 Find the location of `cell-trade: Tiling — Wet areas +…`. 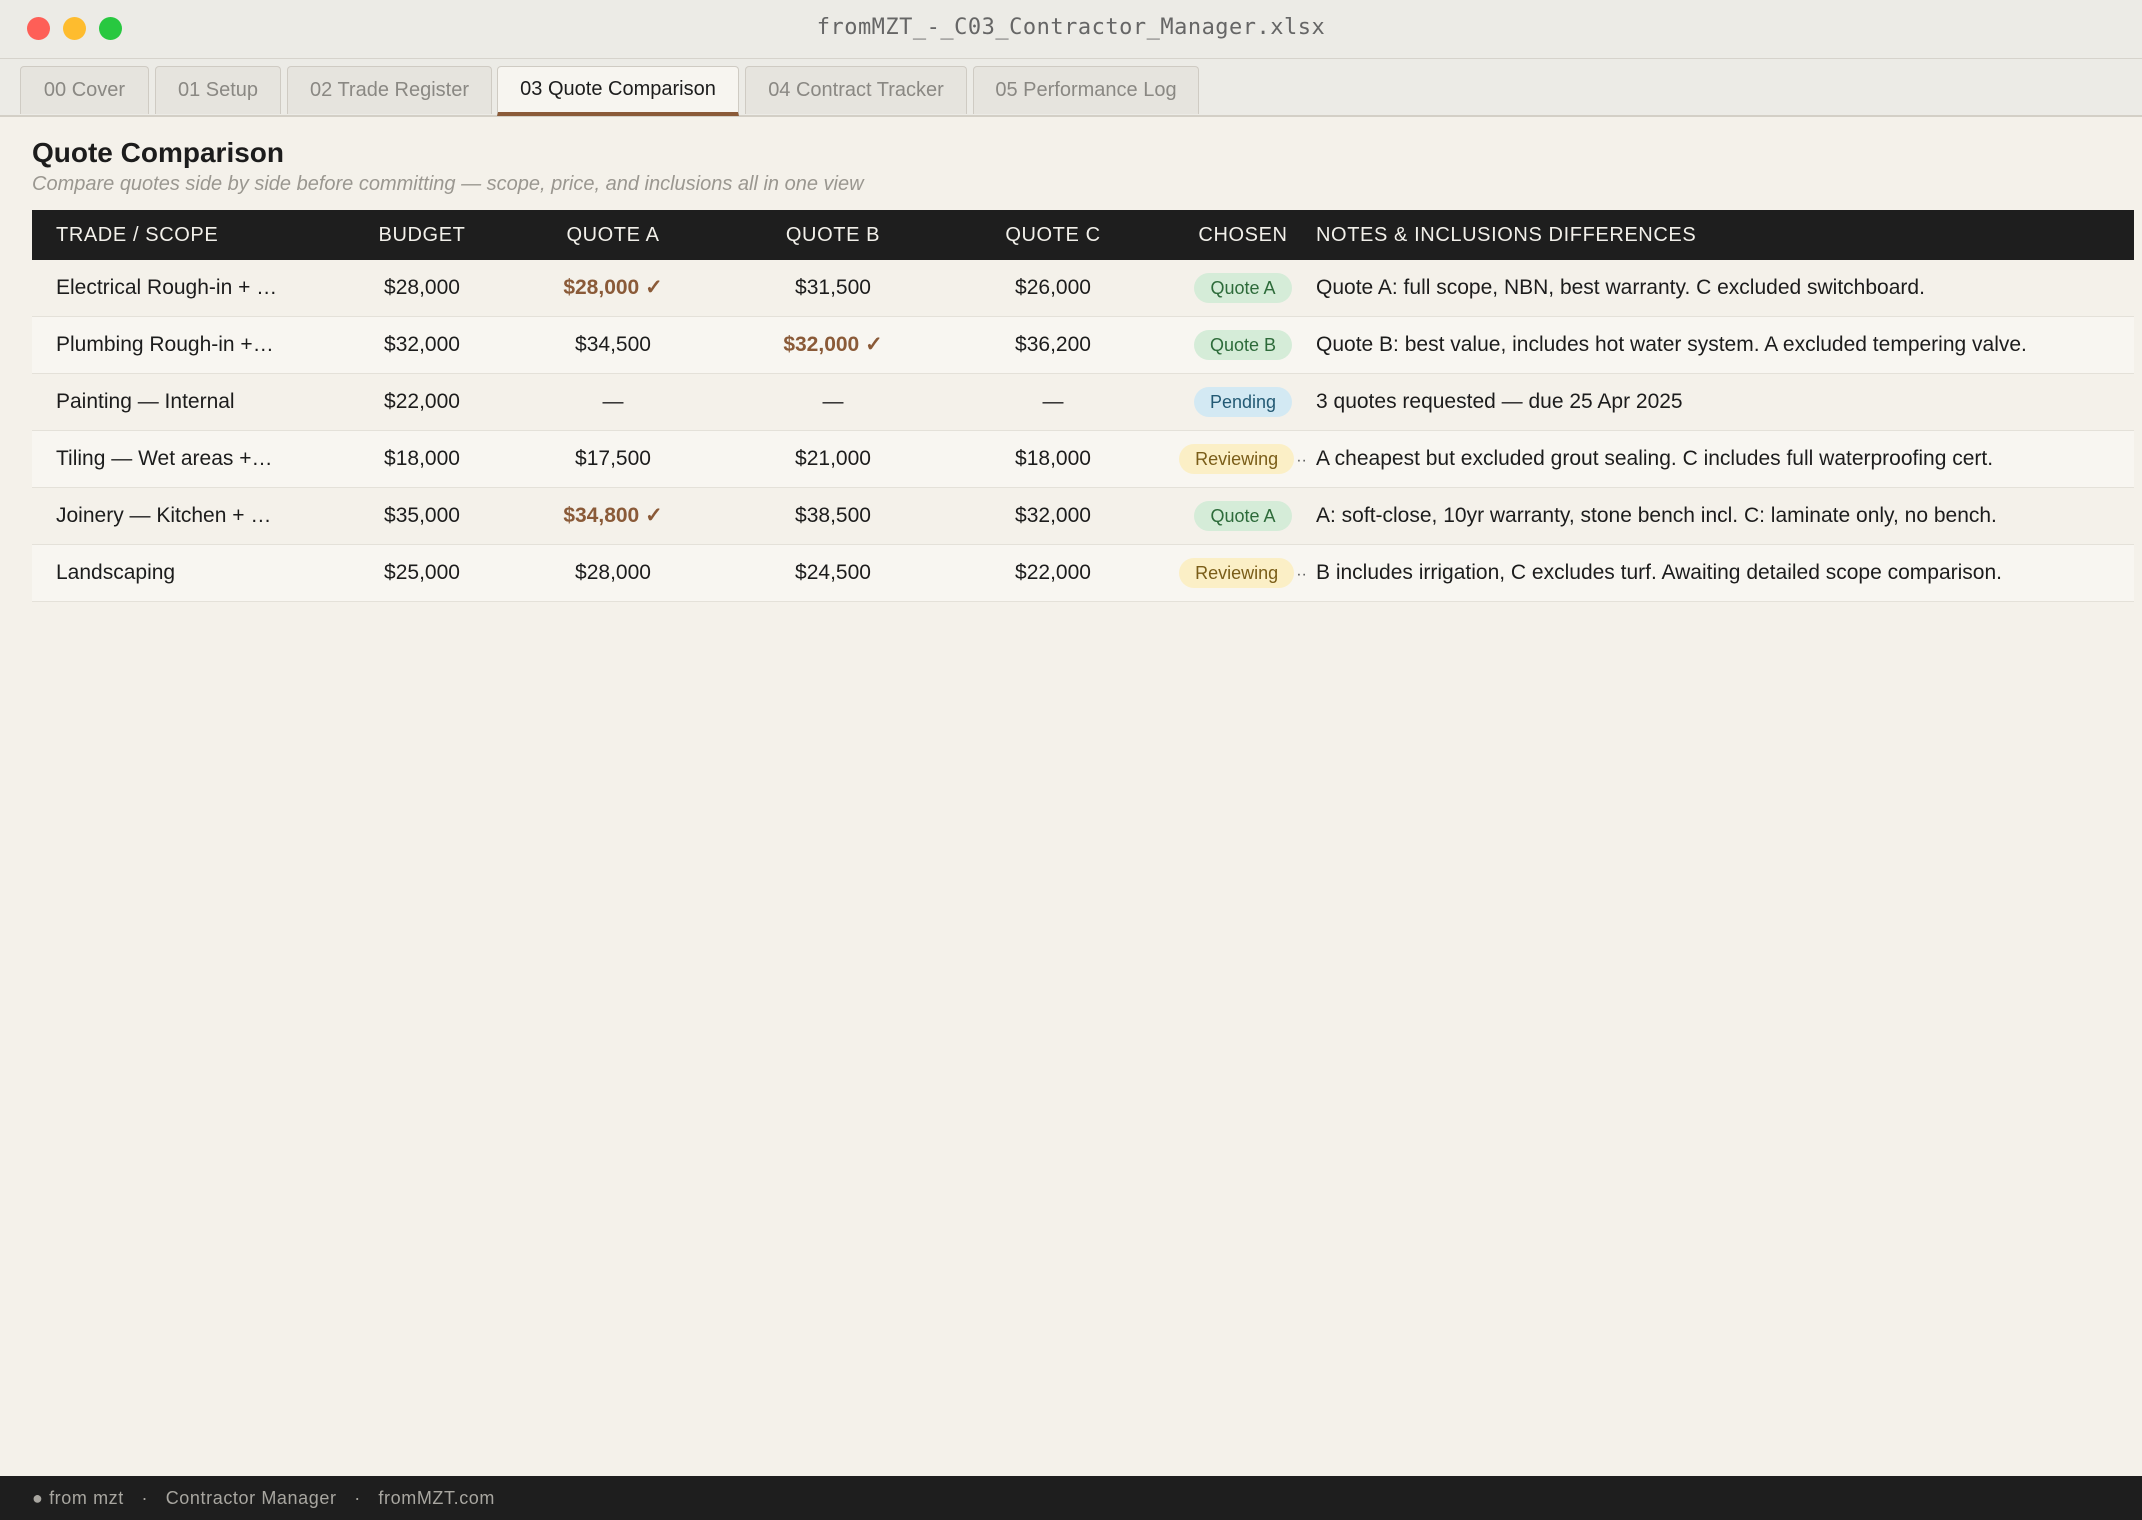

cell-trade: Tiling — Wet areas +… is located at coordinates (176, 459).